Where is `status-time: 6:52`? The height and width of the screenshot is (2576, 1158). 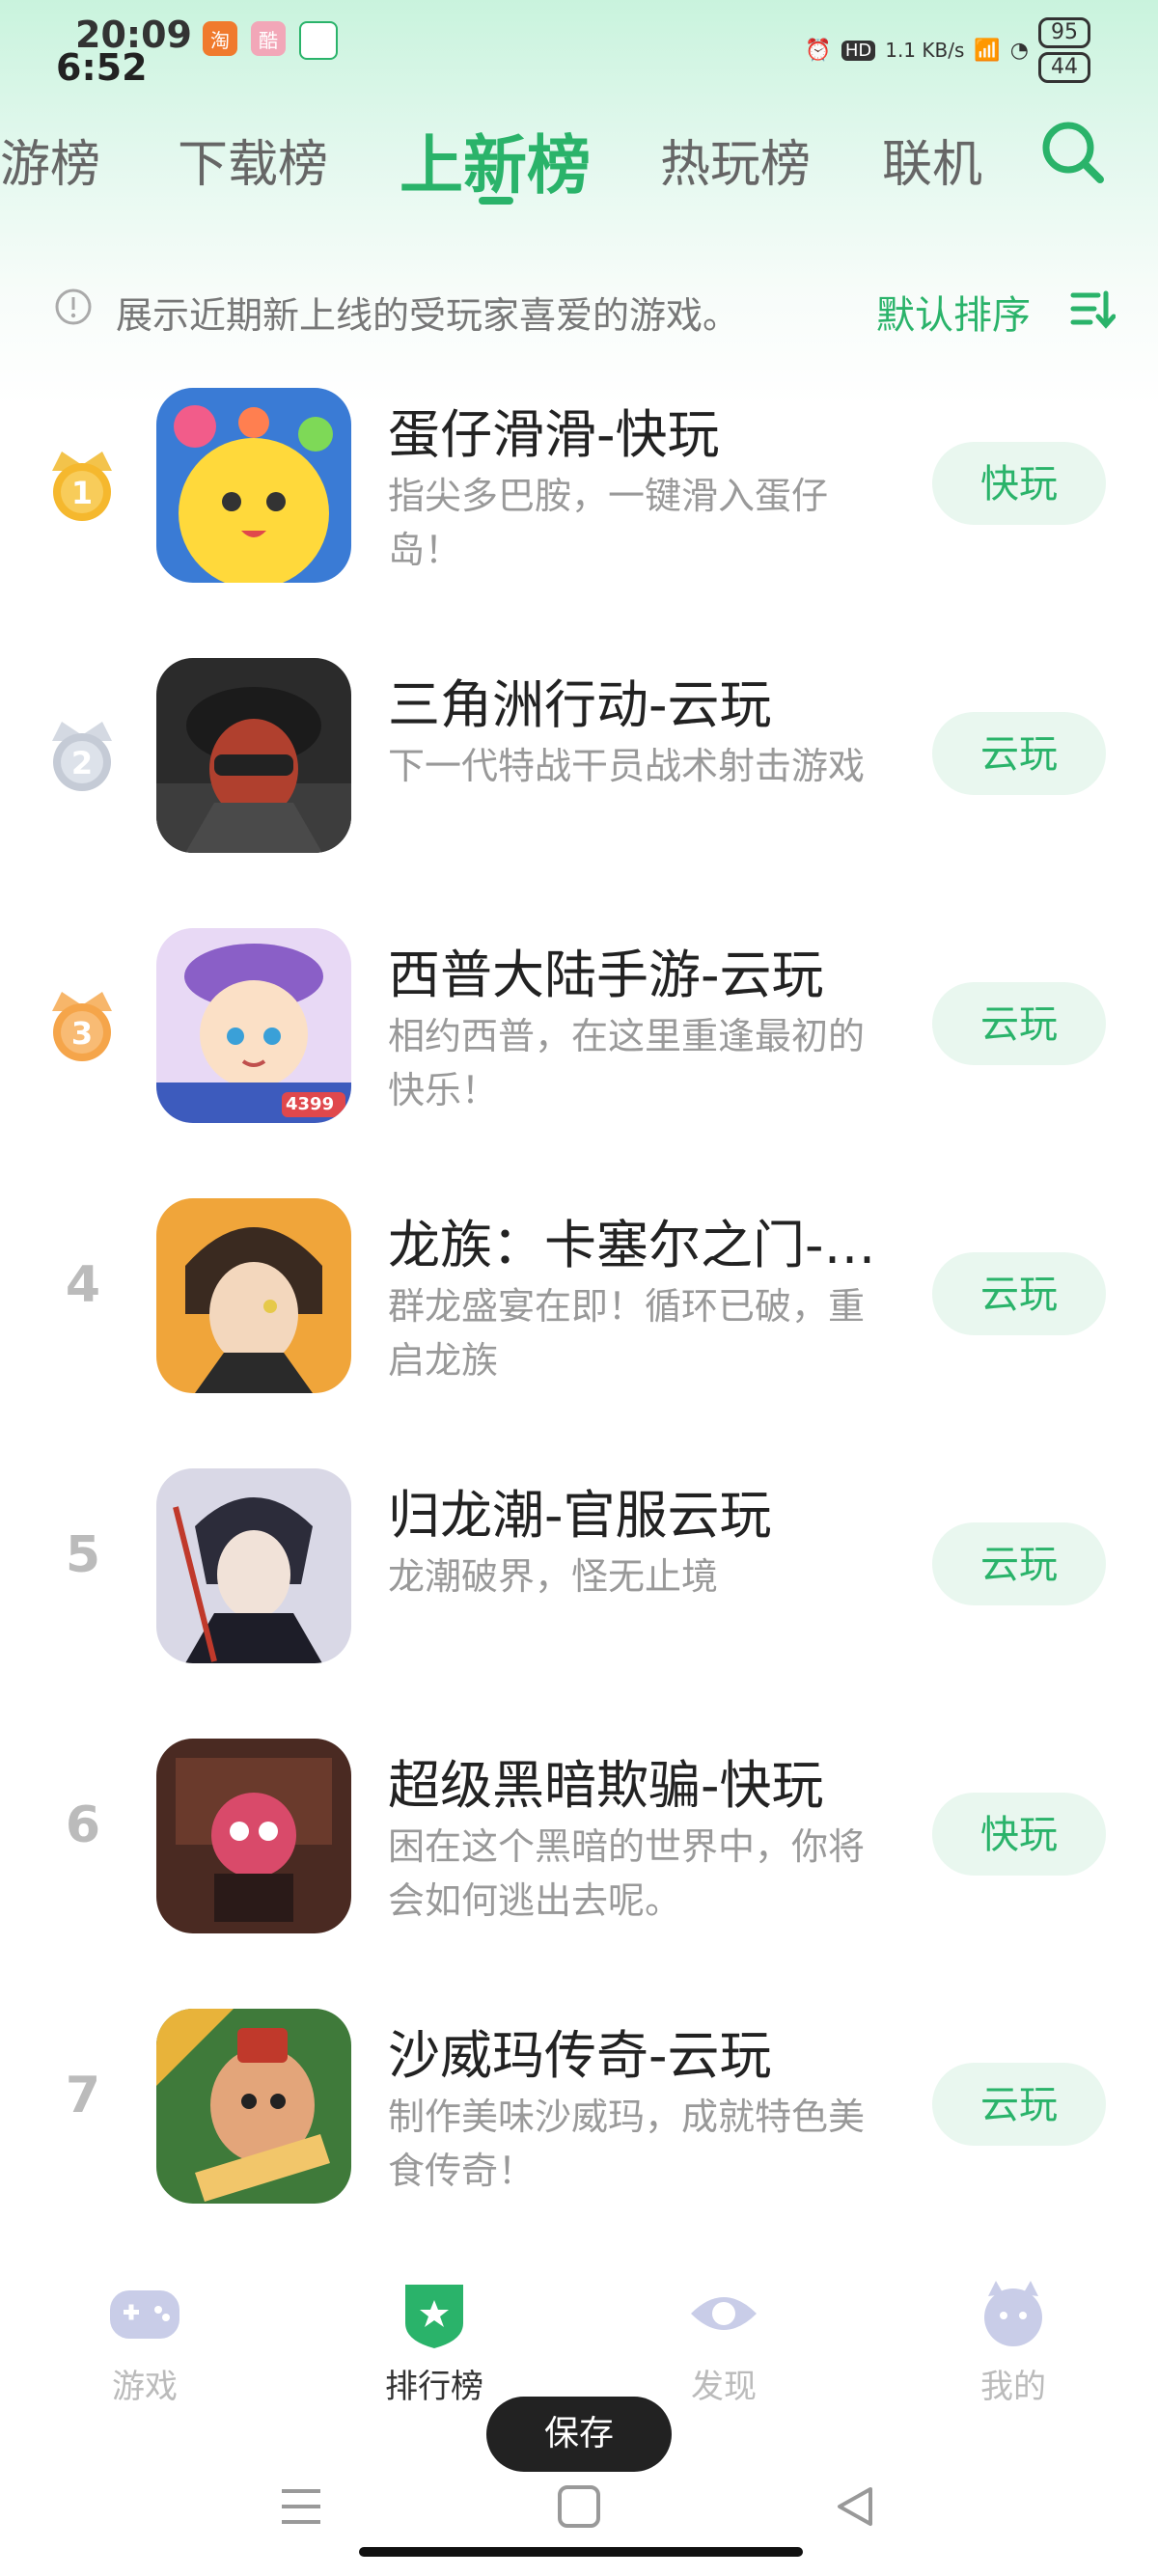 status-time: 6:52 is located at coordinates (102, 67).